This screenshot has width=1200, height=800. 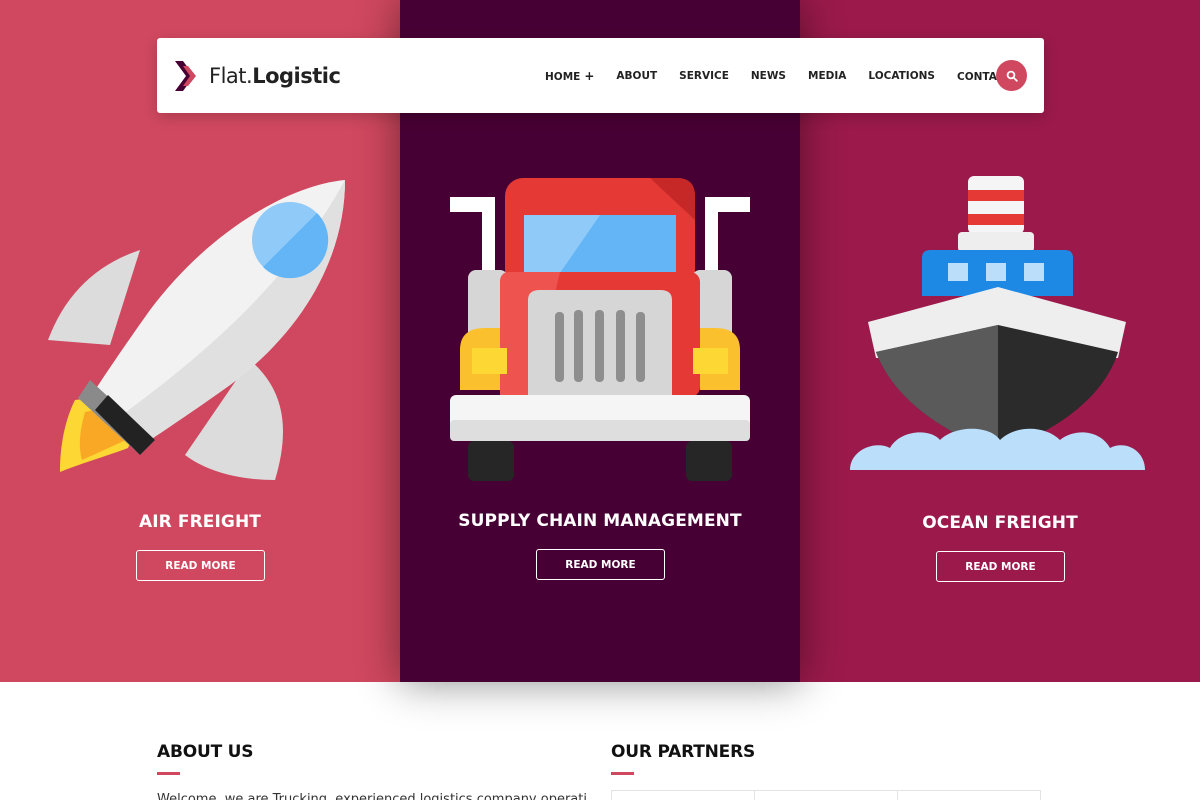 I want to click on nav-item-label: SERVICE, so click(x=704, y=76).